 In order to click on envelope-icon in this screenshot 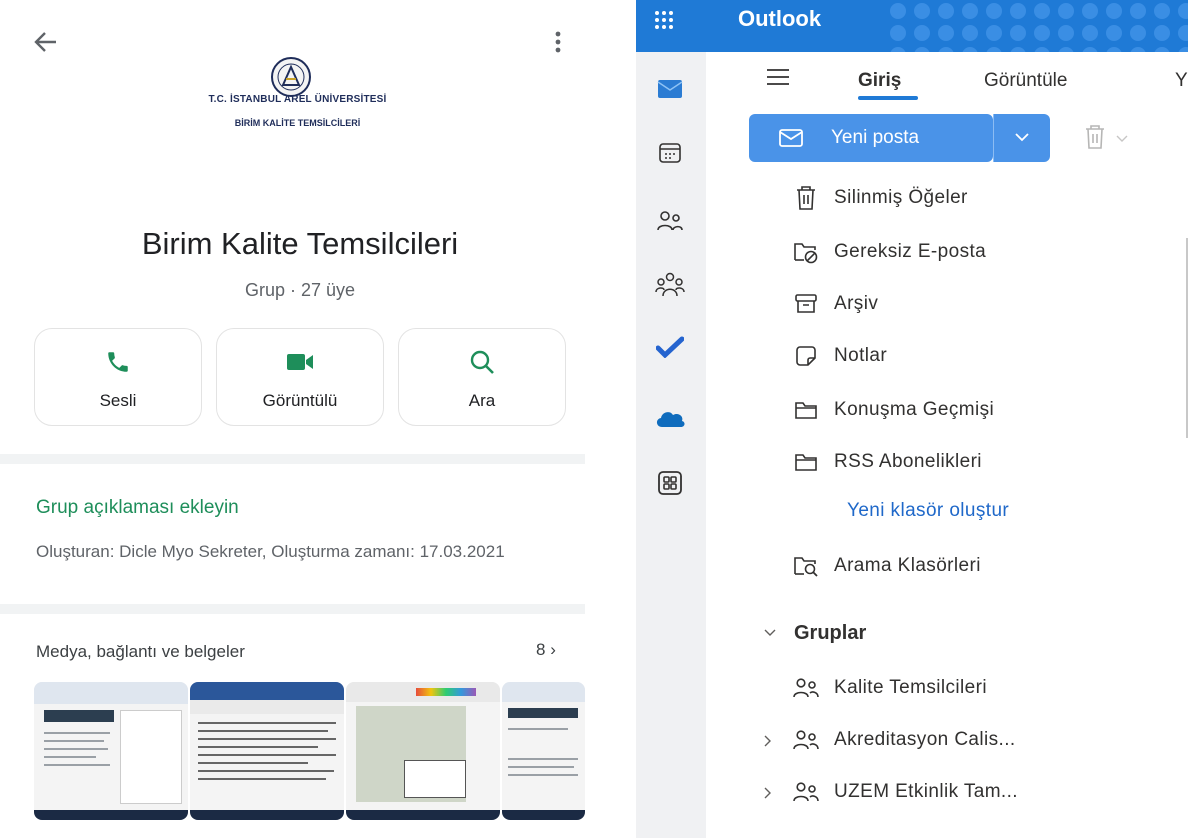, I will do `click(791, 140)`.